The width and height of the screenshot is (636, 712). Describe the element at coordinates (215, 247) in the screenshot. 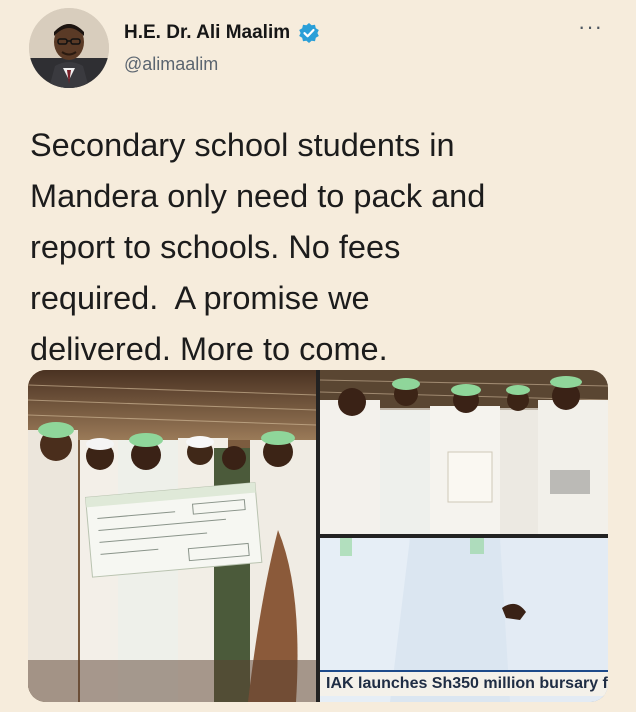

I see `tweet-text-line: report to schools. No fees` at that location.